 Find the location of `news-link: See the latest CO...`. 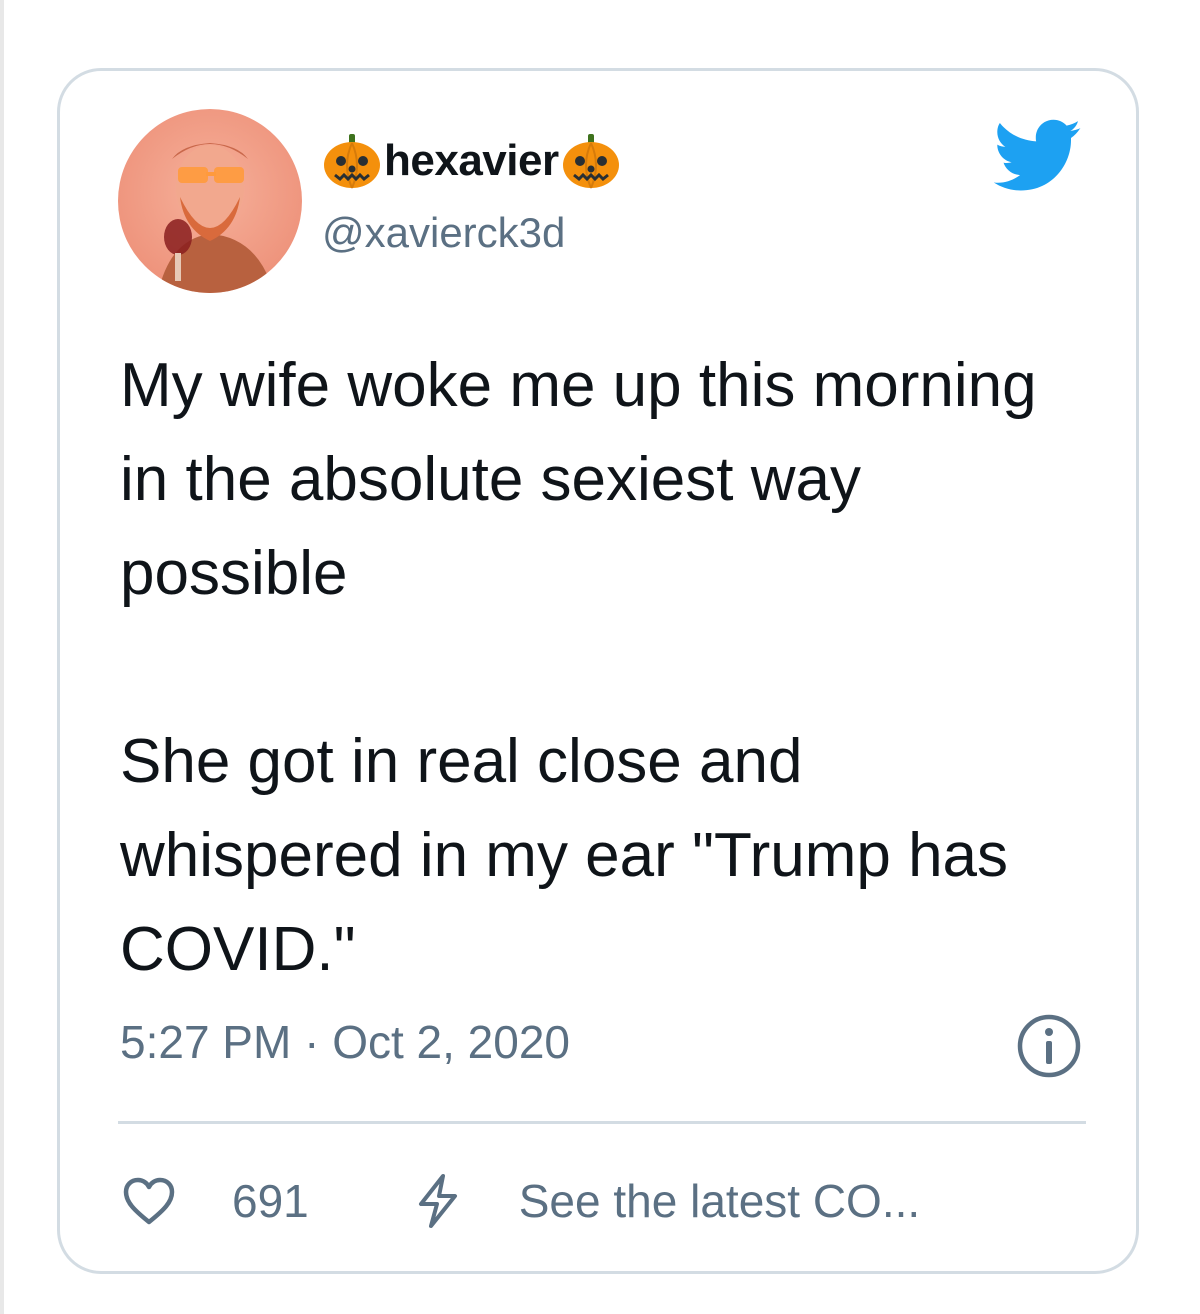

news-link: See the latest CO... is located at coordinates (719, 1201).